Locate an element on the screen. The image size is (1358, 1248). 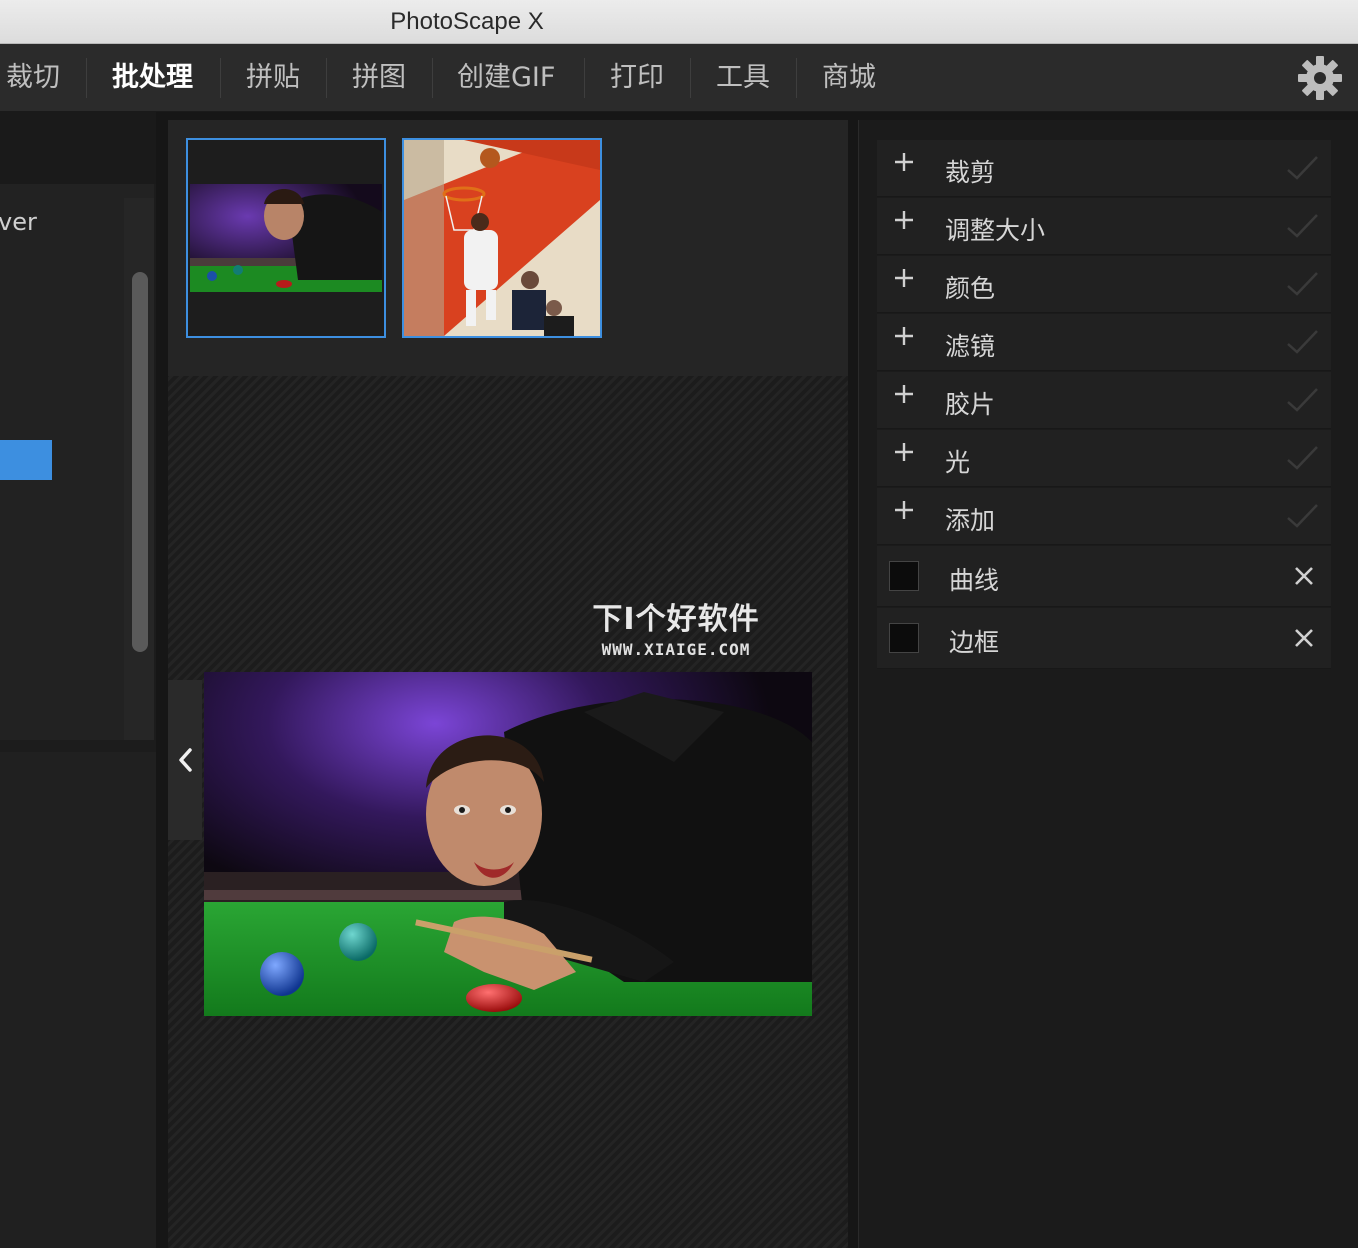
menu-item-print: 打印 is located at coordinates (637, 78).